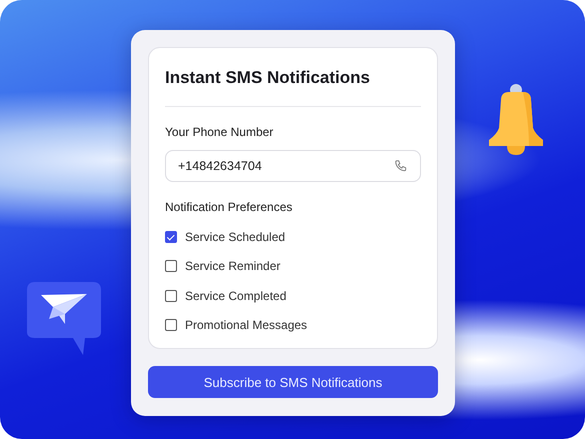 The width and height of the screenshot is (585, 439). What do you see at coordinates (246, 325) in the screenshot?
I see `checkbox-label: Promotional Messages` at bounding box center [246, 325].